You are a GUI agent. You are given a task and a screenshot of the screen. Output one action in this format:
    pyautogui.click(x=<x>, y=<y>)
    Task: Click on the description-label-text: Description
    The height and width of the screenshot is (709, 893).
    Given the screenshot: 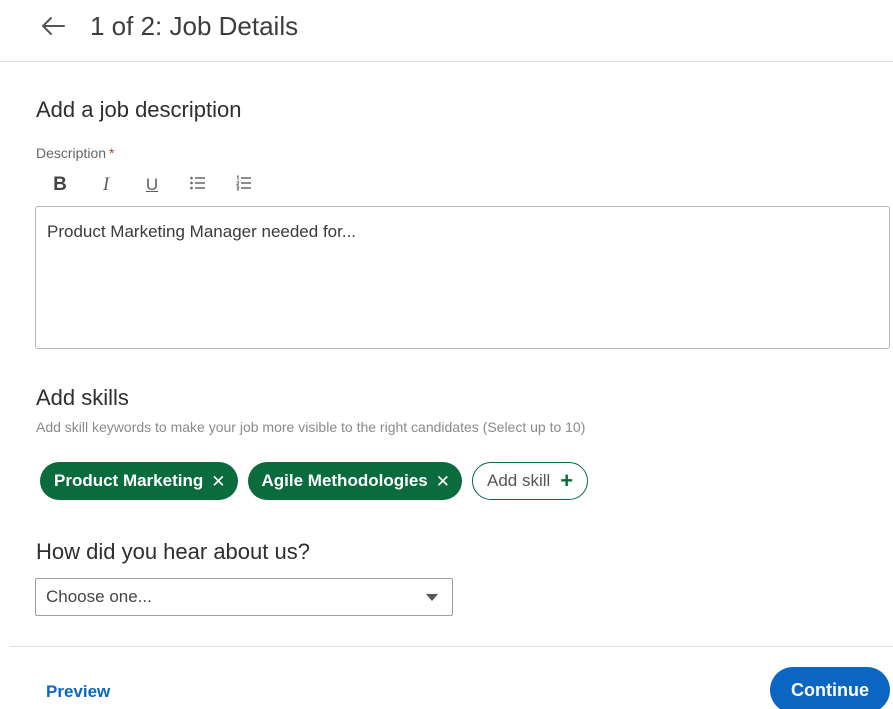 What is the action you would take?
    pyautogui.click(x=71, y=153)
    